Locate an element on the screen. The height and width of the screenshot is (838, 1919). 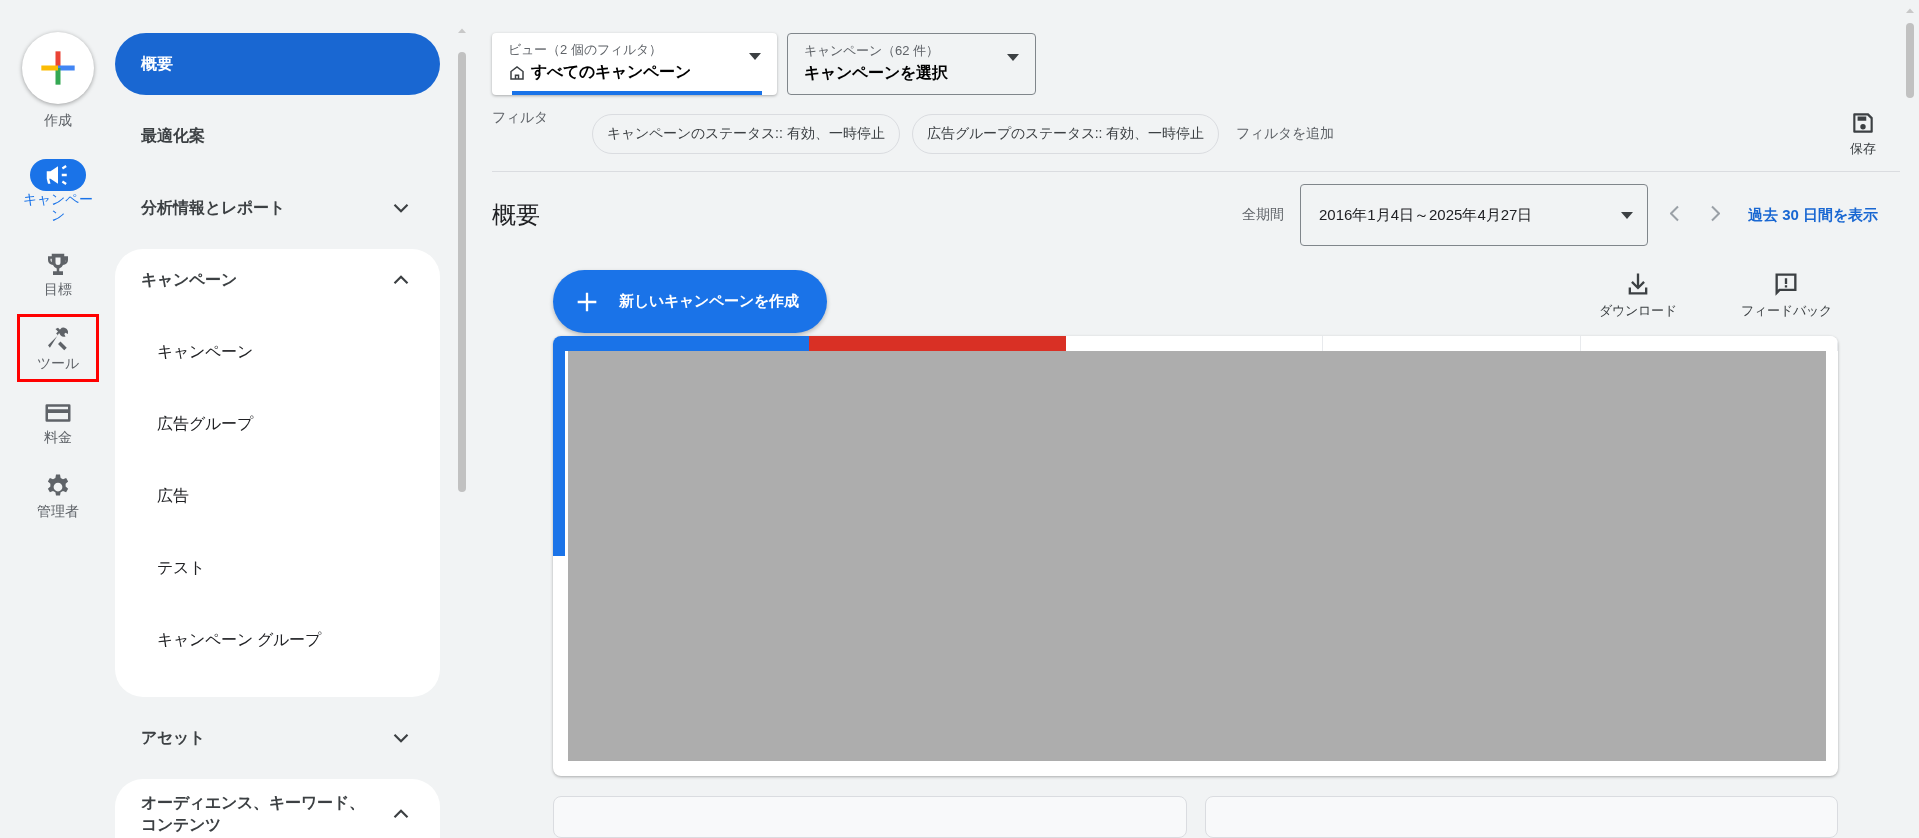
nav-subitem: キャンペーン is located at coordinates (277, 352).